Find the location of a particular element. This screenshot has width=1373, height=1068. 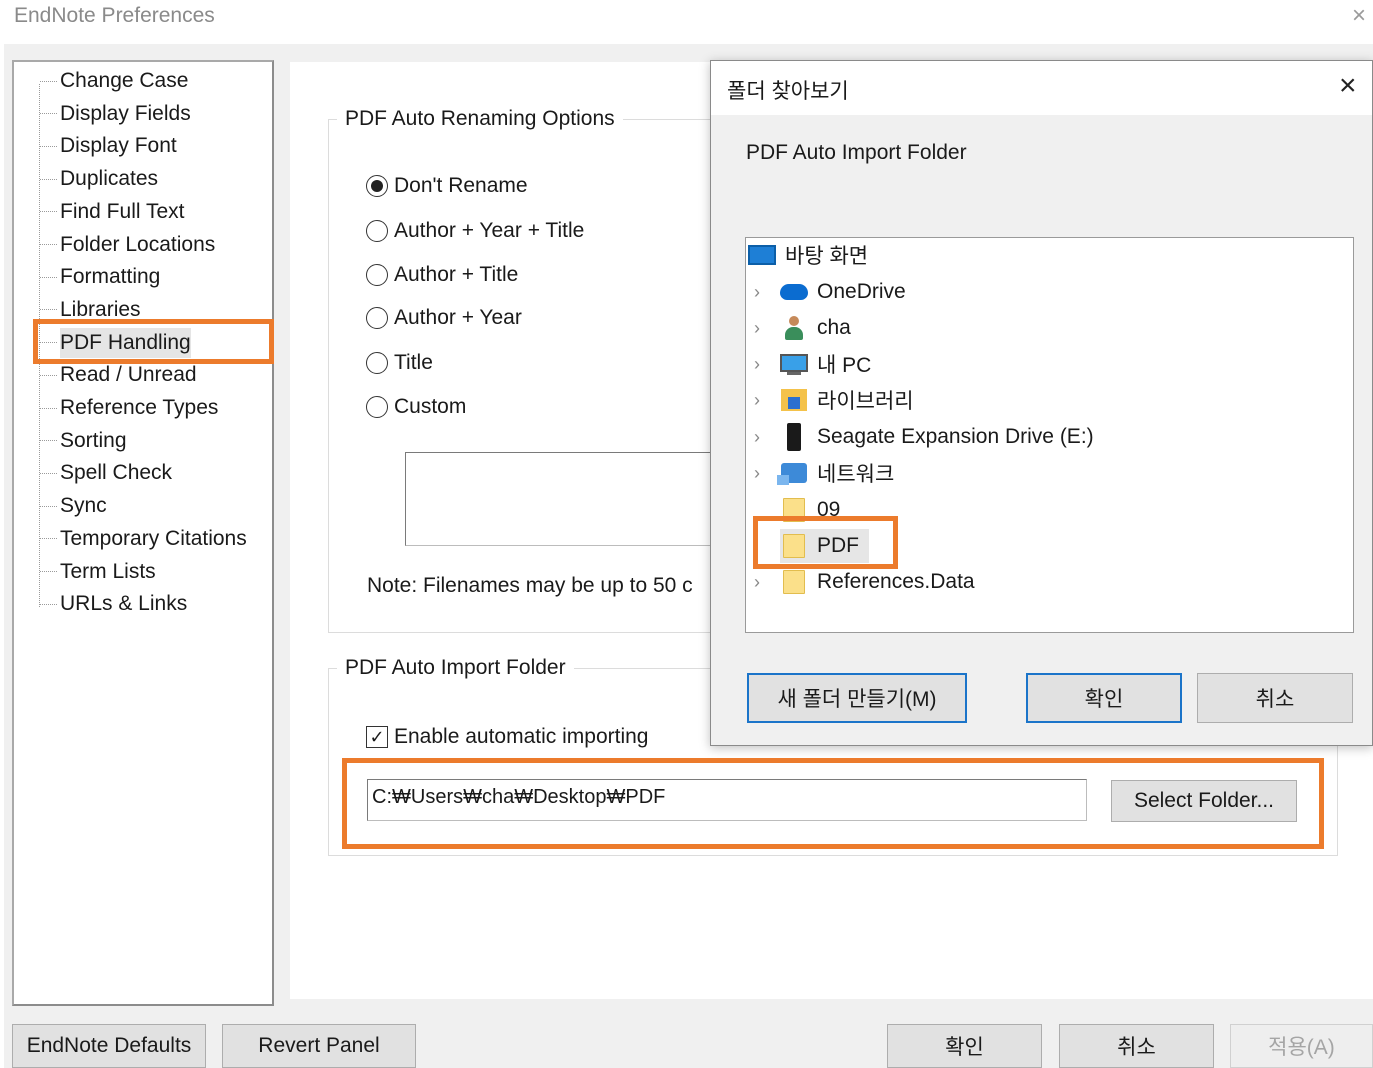

sidebar-item-sync: Sync is located at coordinates (73, 506).